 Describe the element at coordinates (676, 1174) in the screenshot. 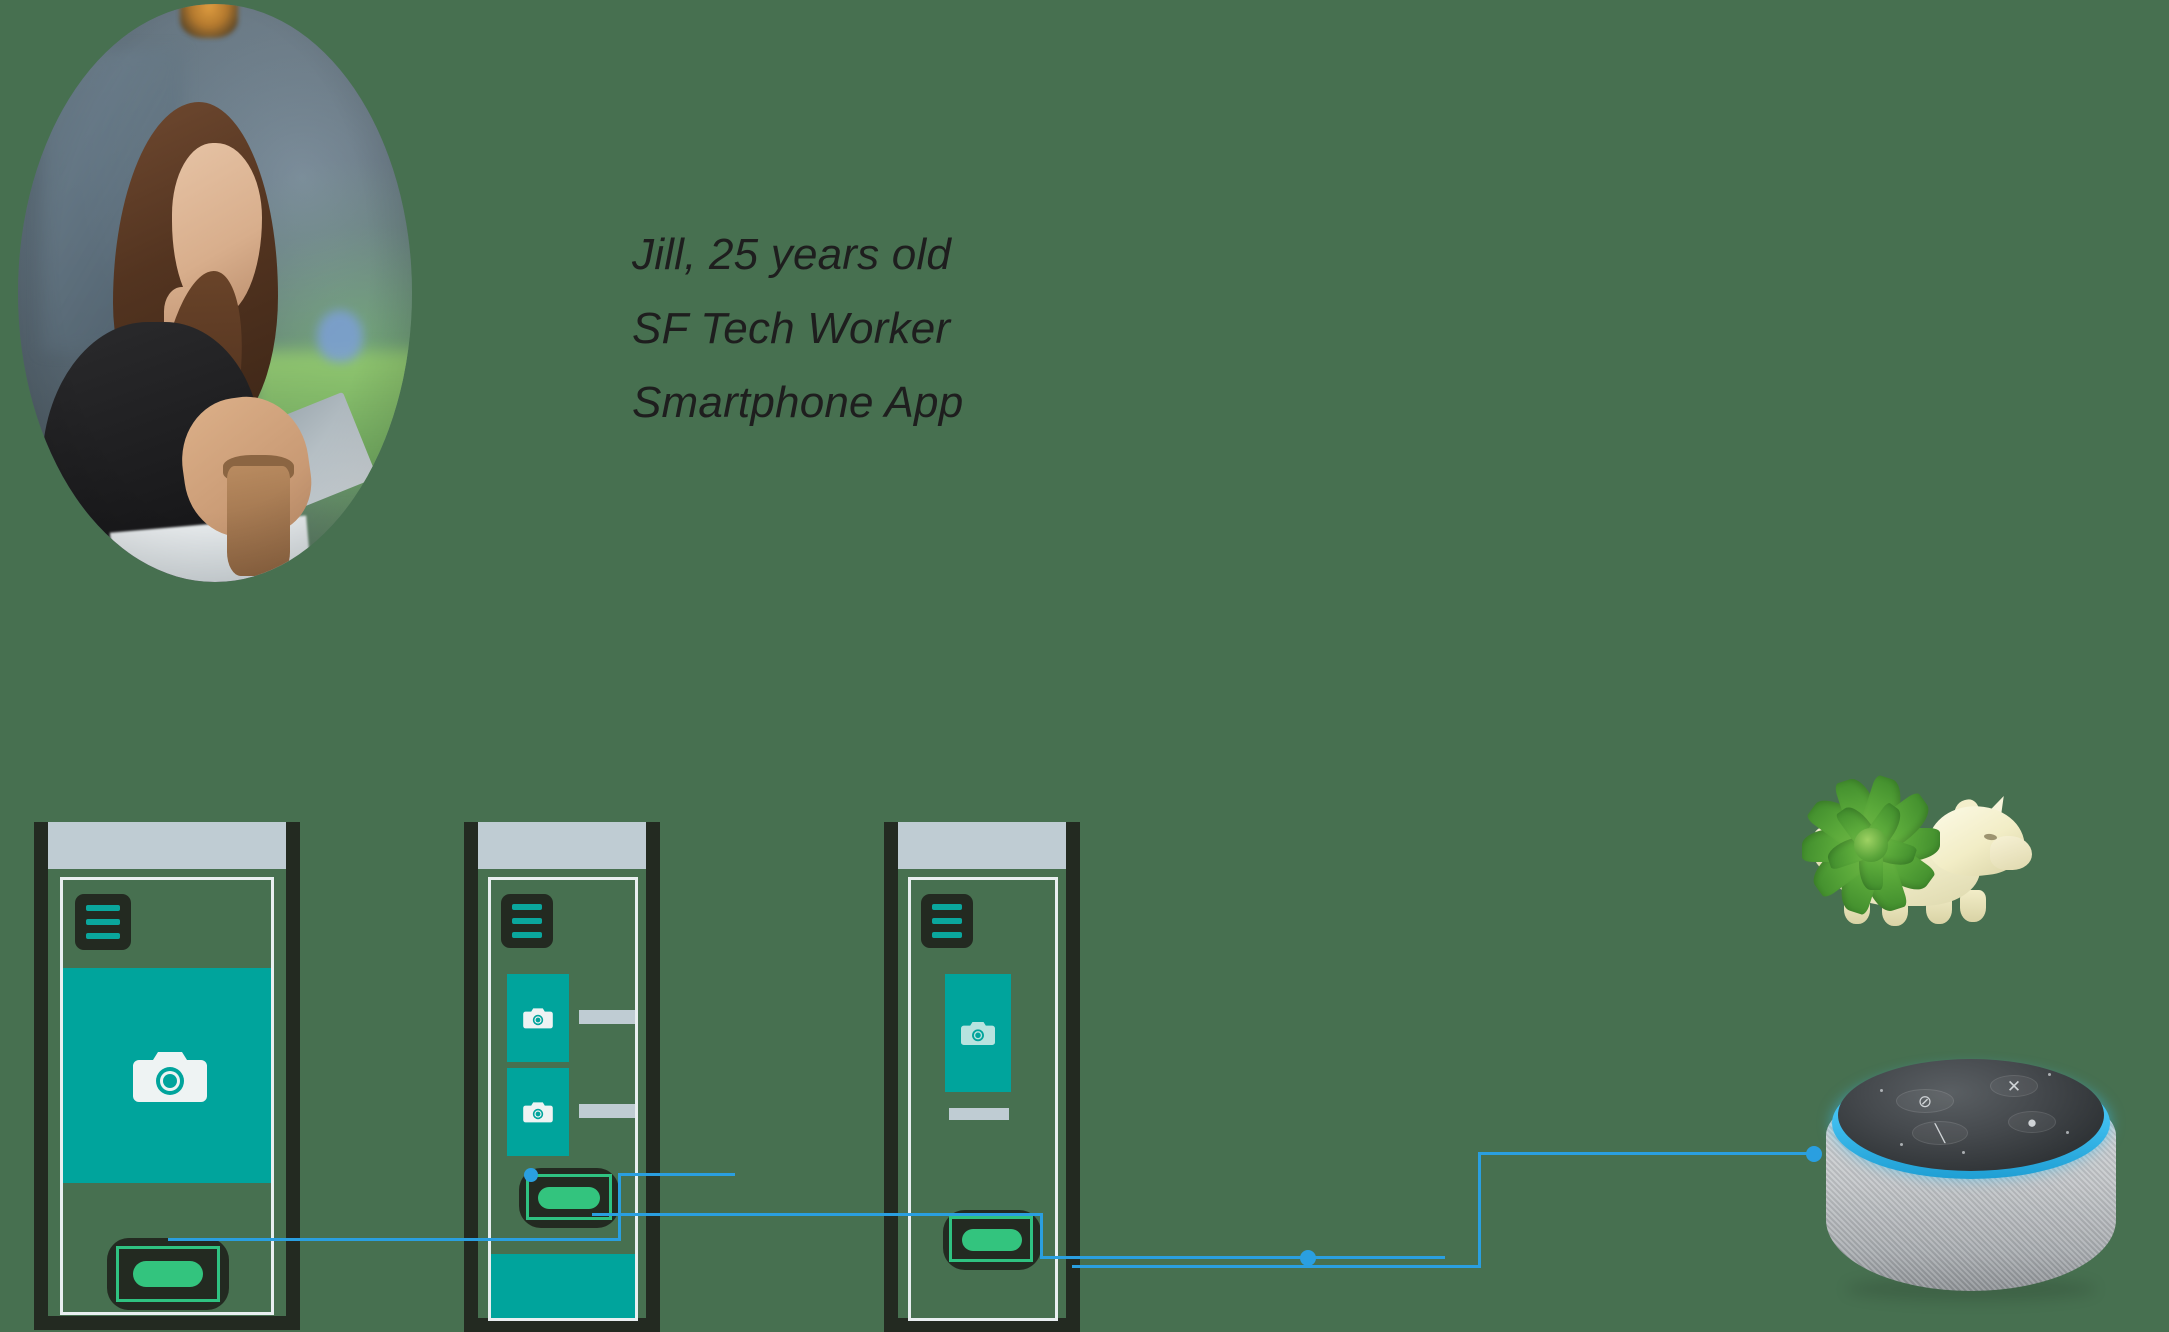

I see `connector-1-segment-horizontal-upper` at that location.